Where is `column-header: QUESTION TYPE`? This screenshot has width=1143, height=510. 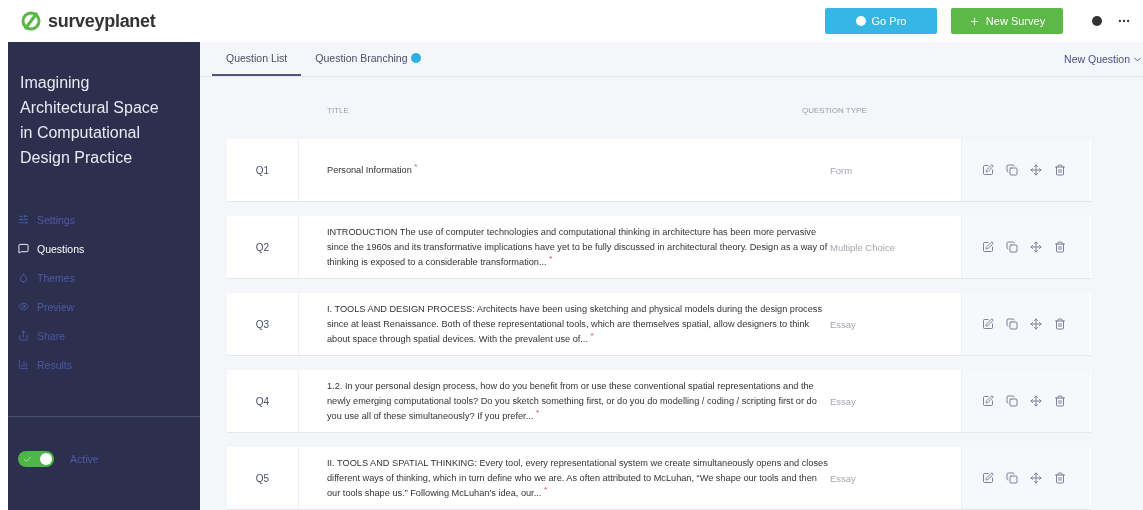
column-header: QUESTION TYPE is located at coordinates (835, 110).